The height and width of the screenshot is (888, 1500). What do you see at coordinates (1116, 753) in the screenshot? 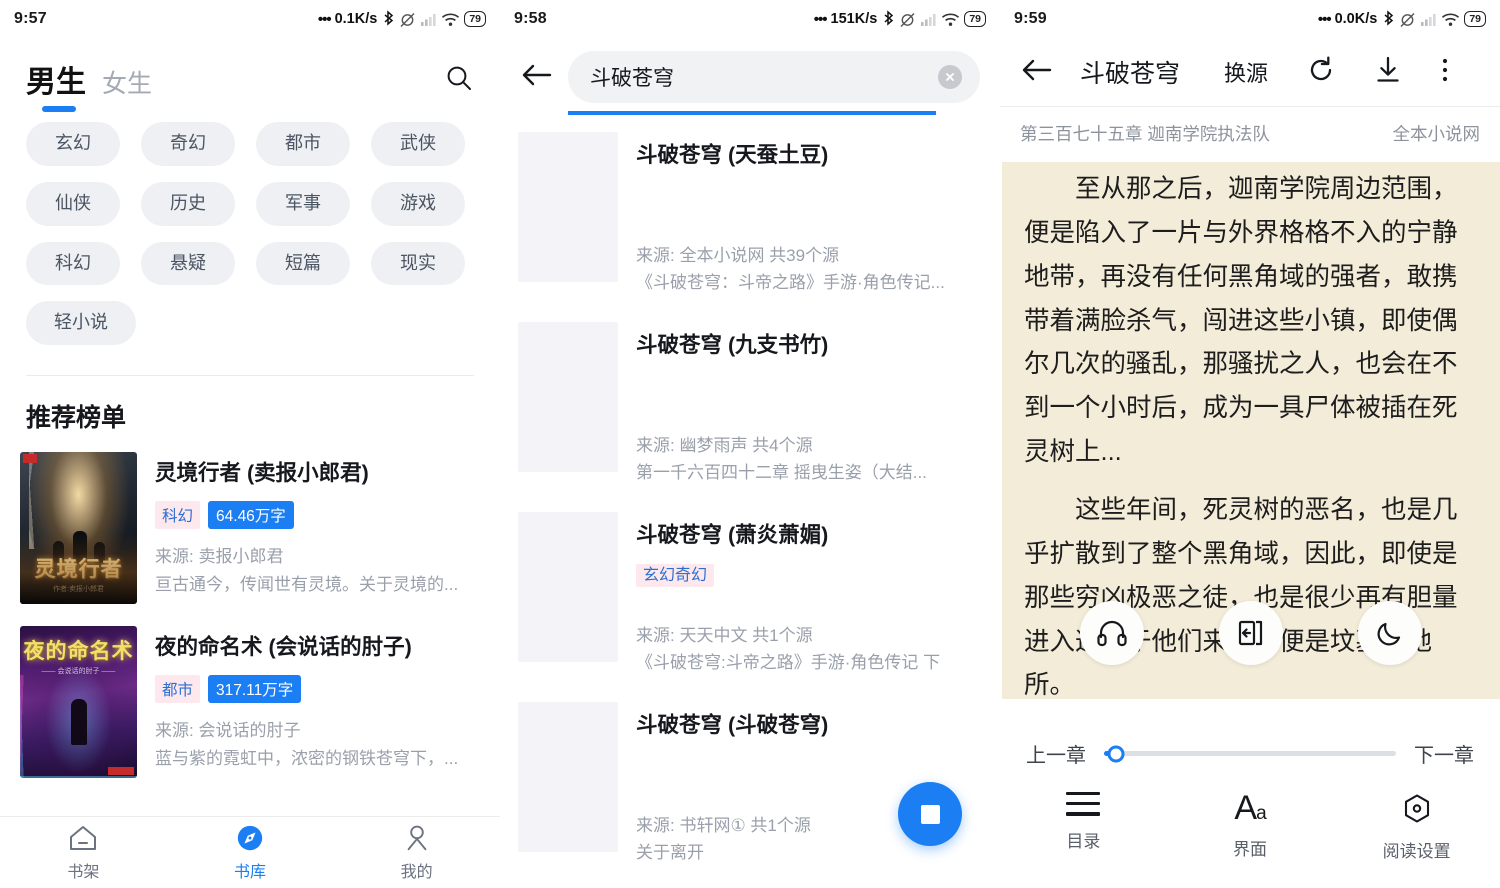
I see `slider-knob` at bounding box center [1116, 753].